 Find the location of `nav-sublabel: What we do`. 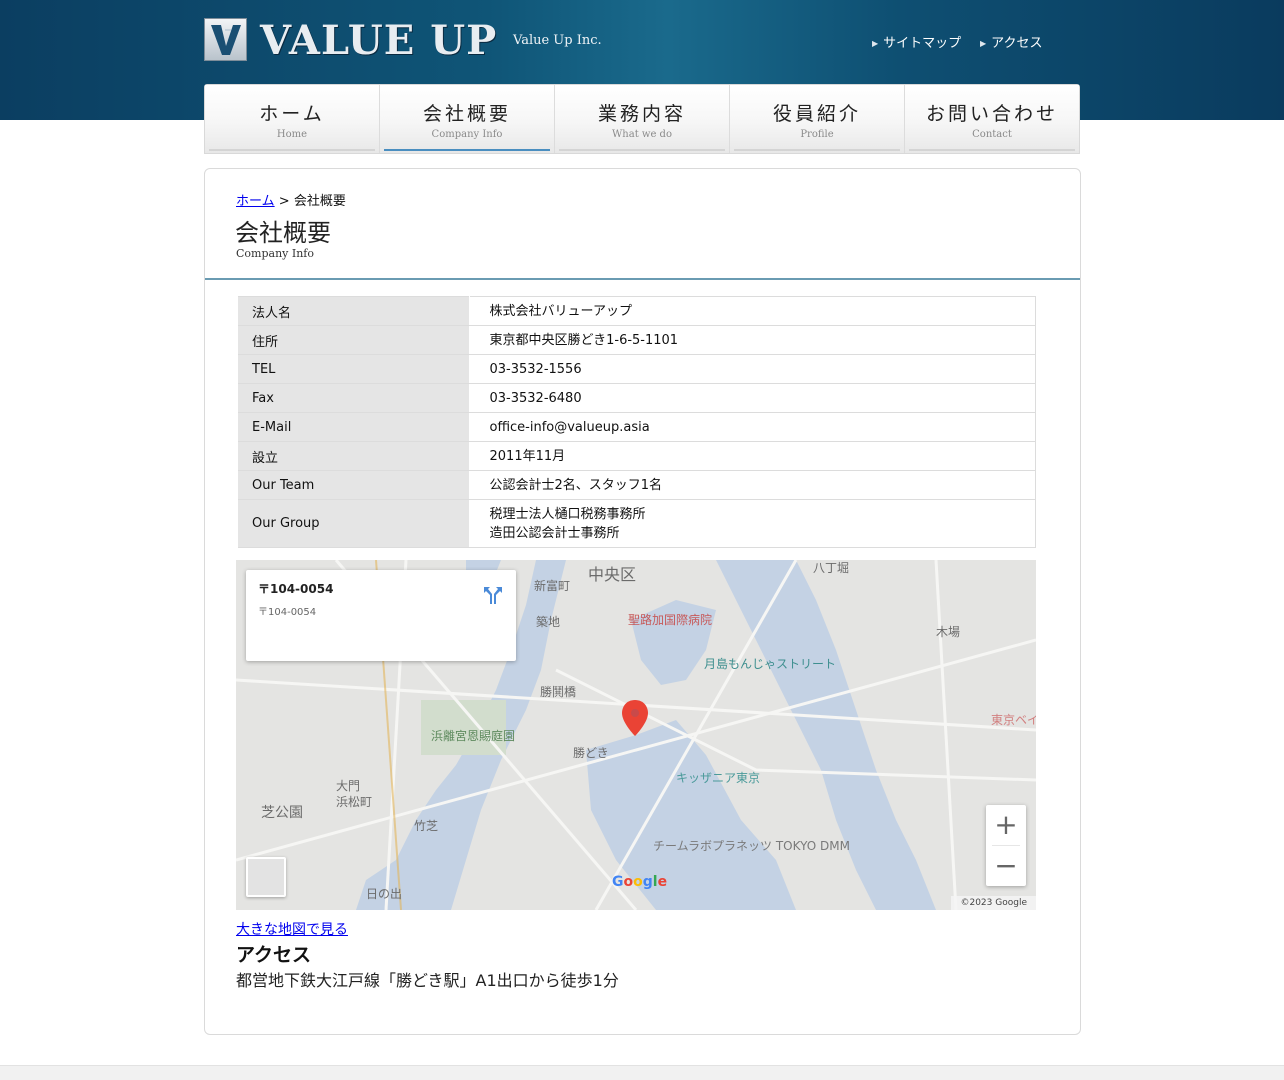

nav-sublabel: What we do is located at coordinates (642, 134).